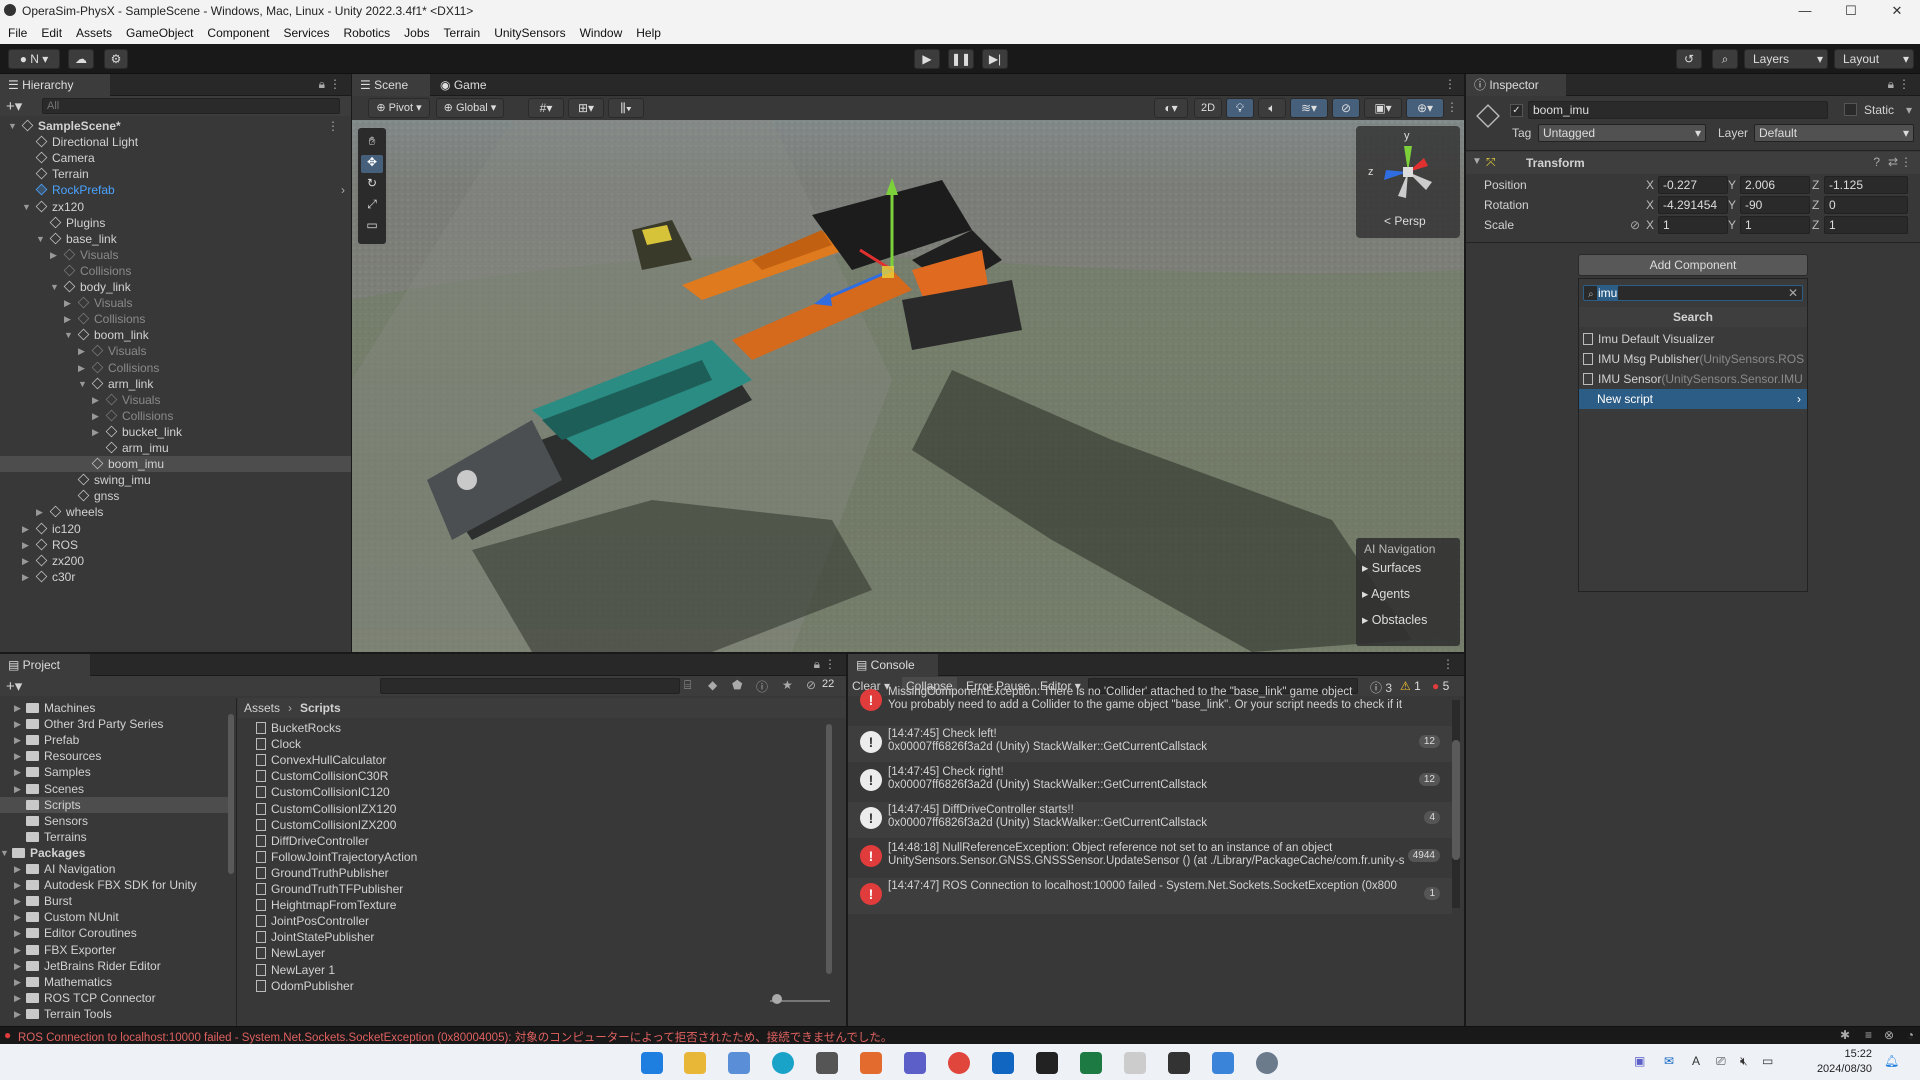 The image size is (1920, 1080). Describe the element at coordinates (1272, 108) in the screenshot. I see `audio-icon: 🔈︎` at that location.